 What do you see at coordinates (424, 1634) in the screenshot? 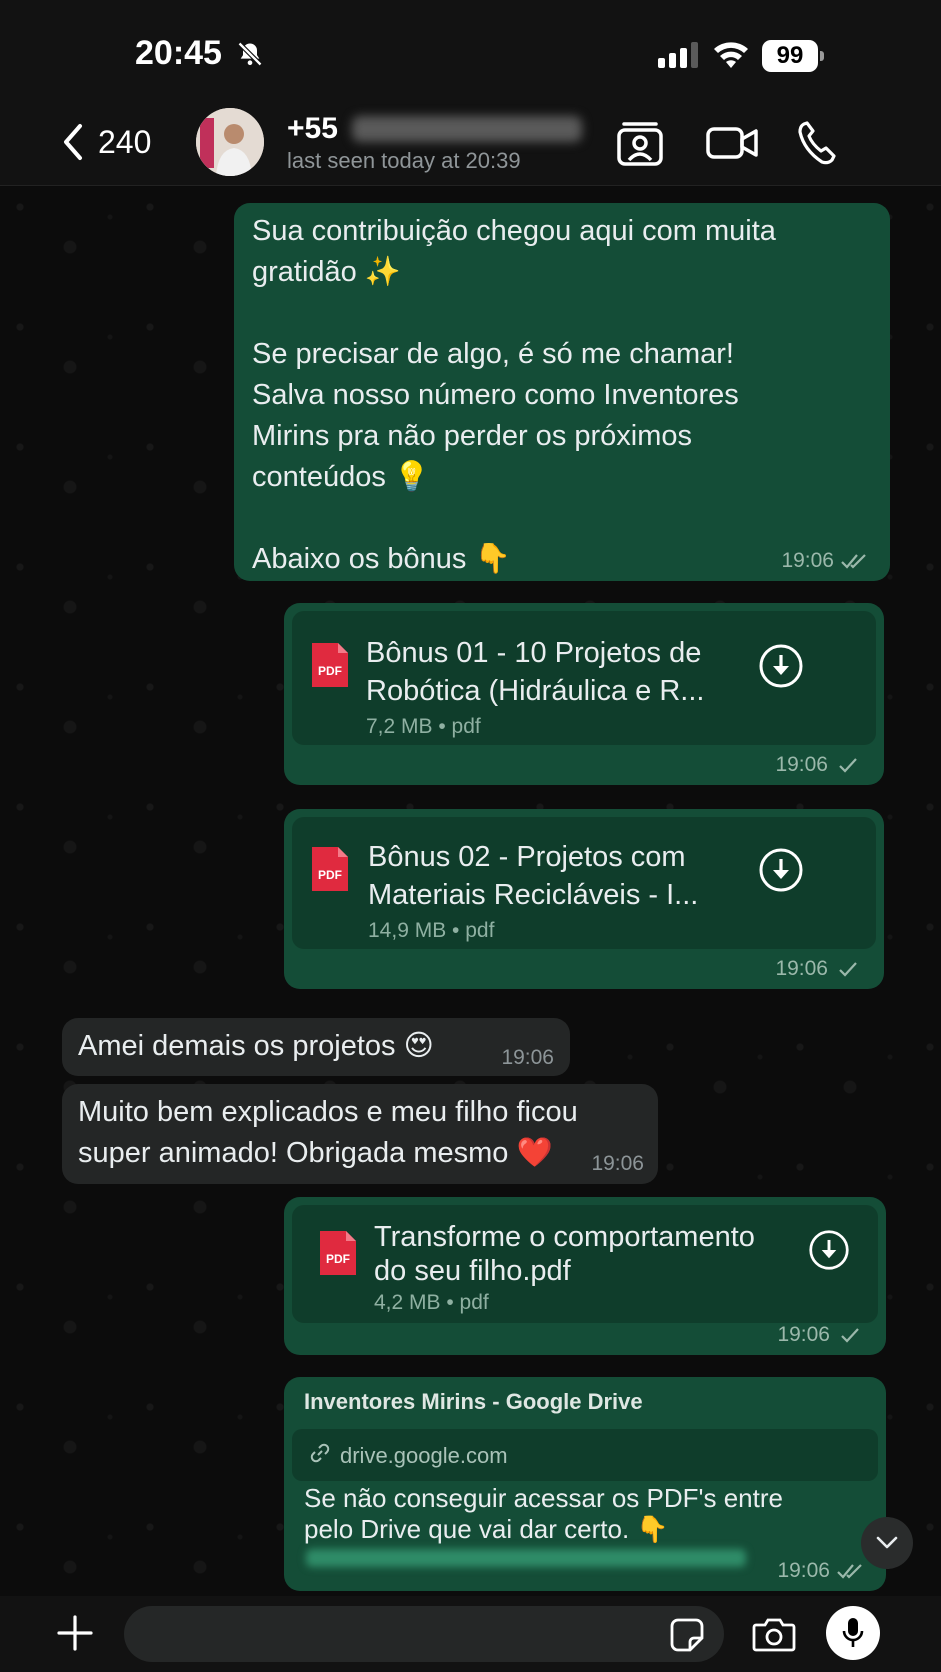
I see `message-input` at bounding box center [424, 1634].